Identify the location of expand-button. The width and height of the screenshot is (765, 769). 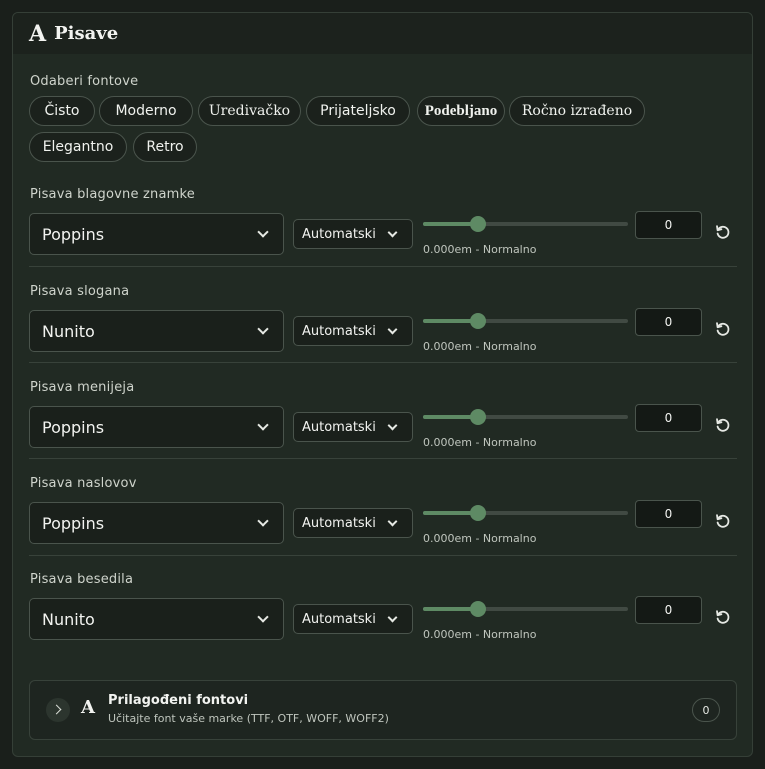
(58, 710).